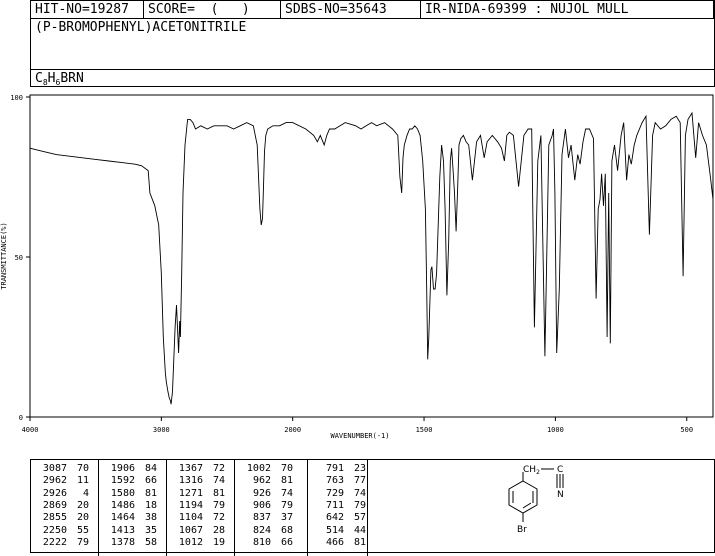 The width and height of the screenshot is (715, 556). What do you see at coordinates (567, 9) in the screenshot?
I see `ir-nida: IR-NIDA-69399 : NUJOL MULL` at bounding box center [567, 9].